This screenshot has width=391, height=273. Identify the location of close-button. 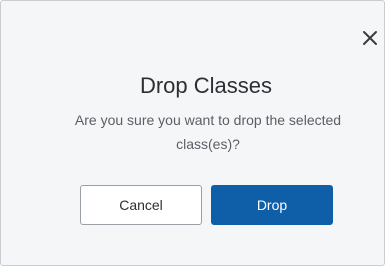
(370, 38).